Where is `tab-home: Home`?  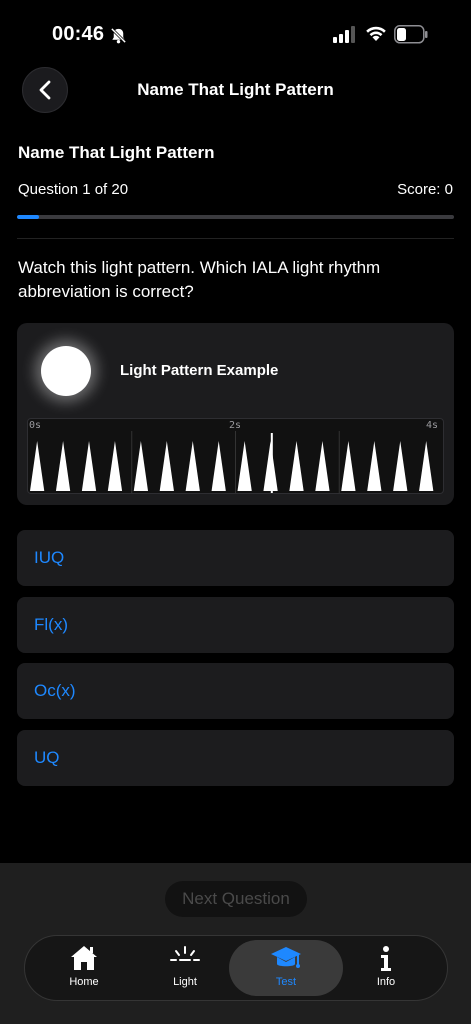
tab-home: Home is located at coordinates (84, 967).